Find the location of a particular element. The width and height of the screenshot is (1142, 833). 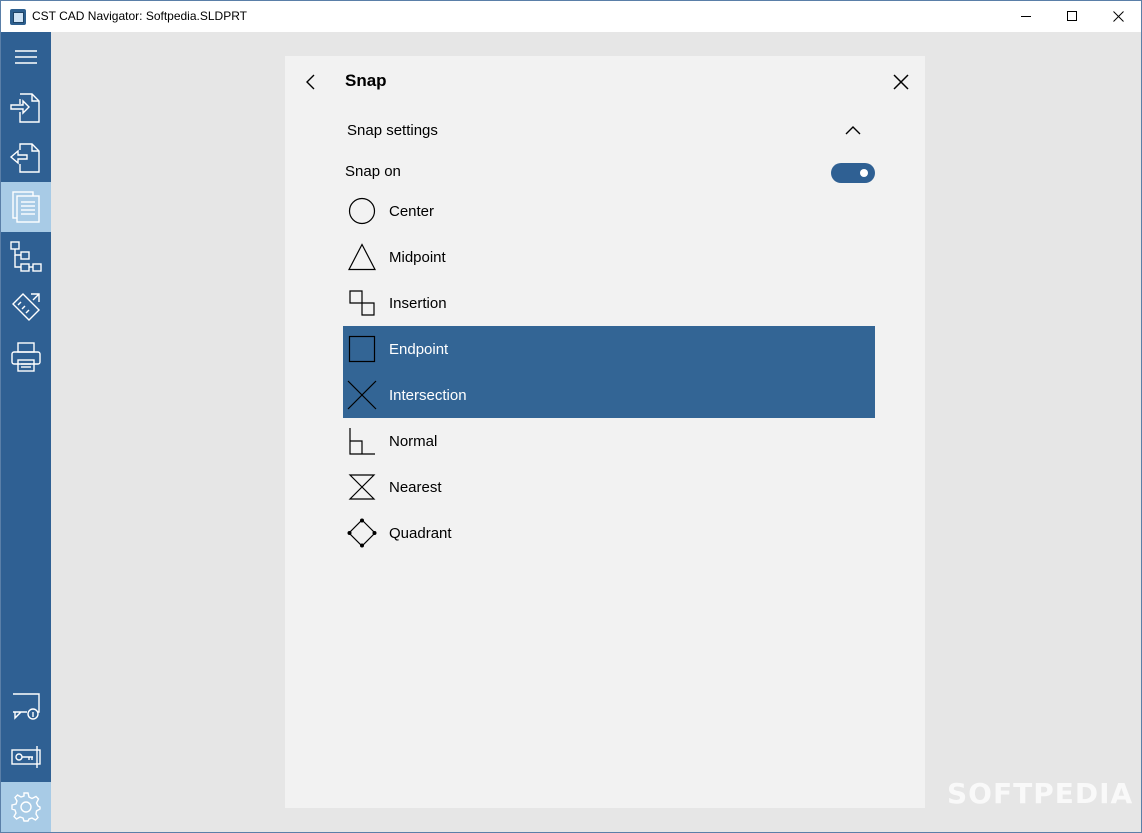

insertion-icon is located at coordinates (362, 303).